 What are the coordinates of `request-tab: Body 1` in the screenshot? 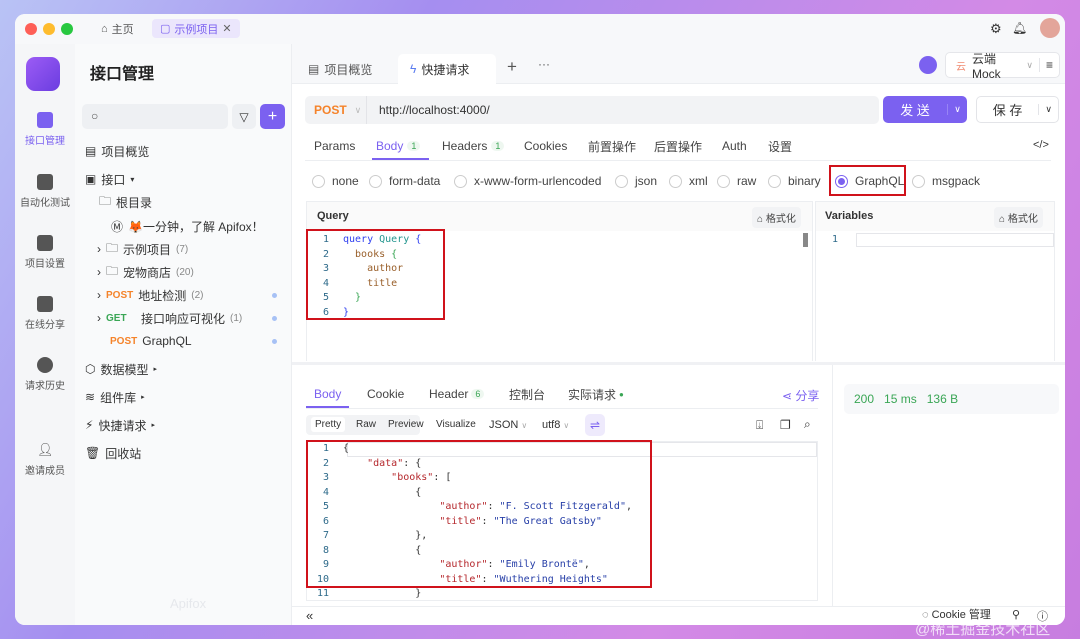 It's located at (398, 146).